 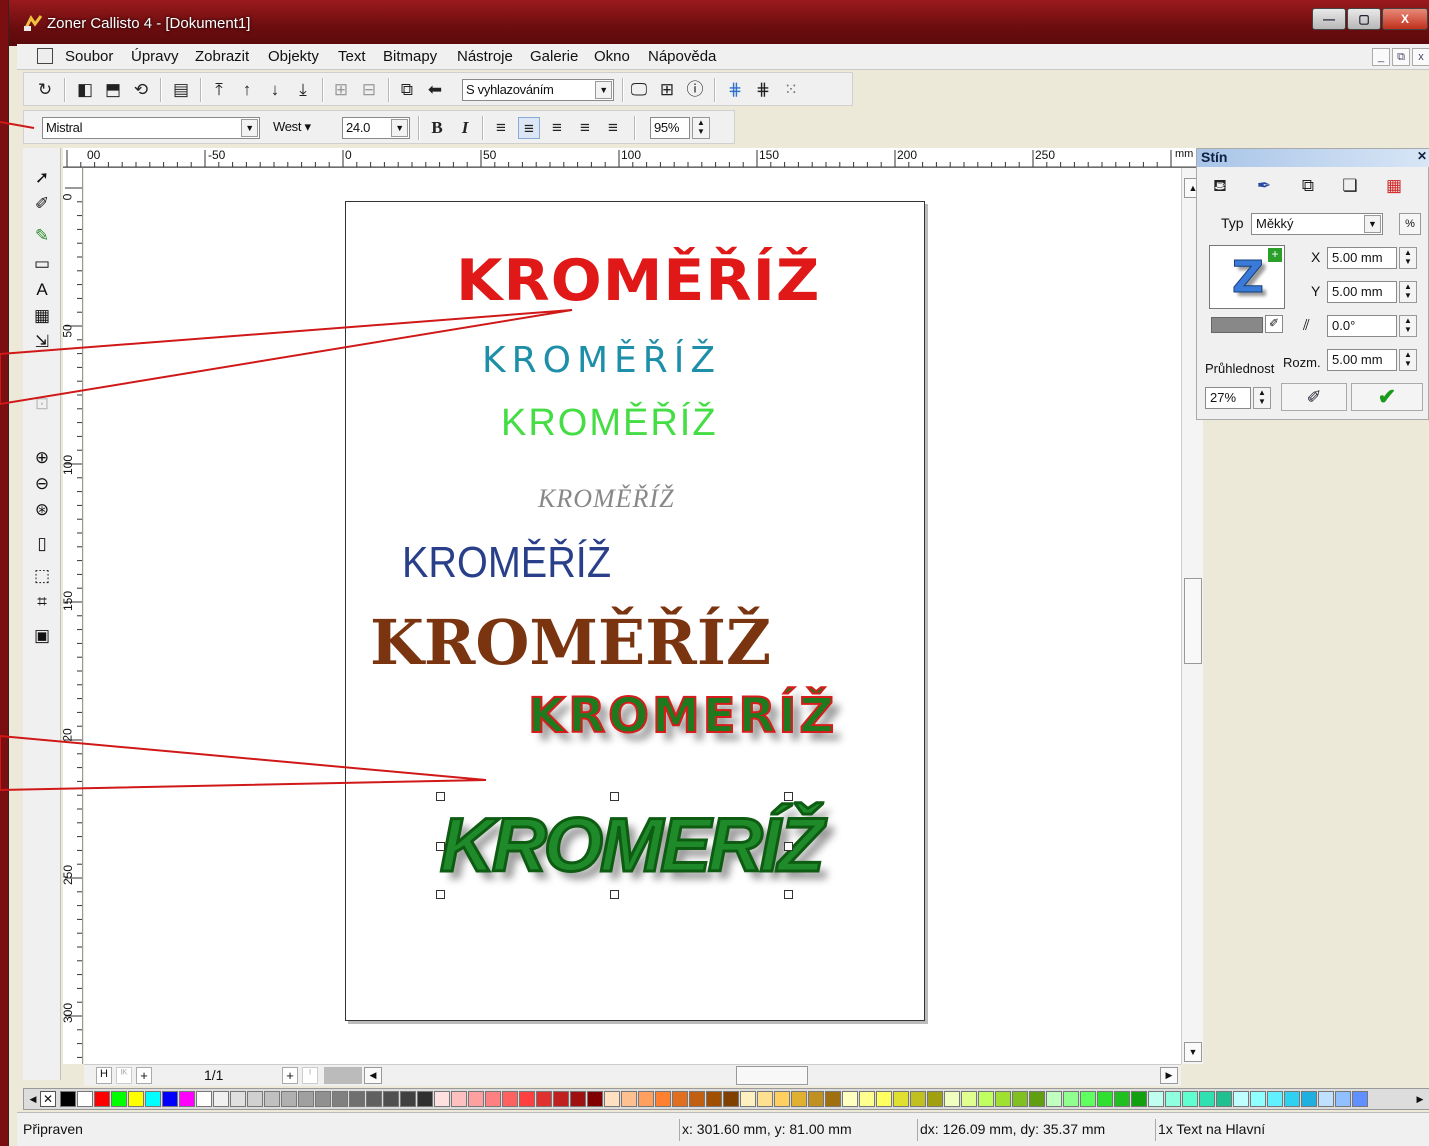 What do you see at coordinates (1228, 398) in the screenshot?
I see `opacity-field: 27%` at bounding box center [1228, 398].